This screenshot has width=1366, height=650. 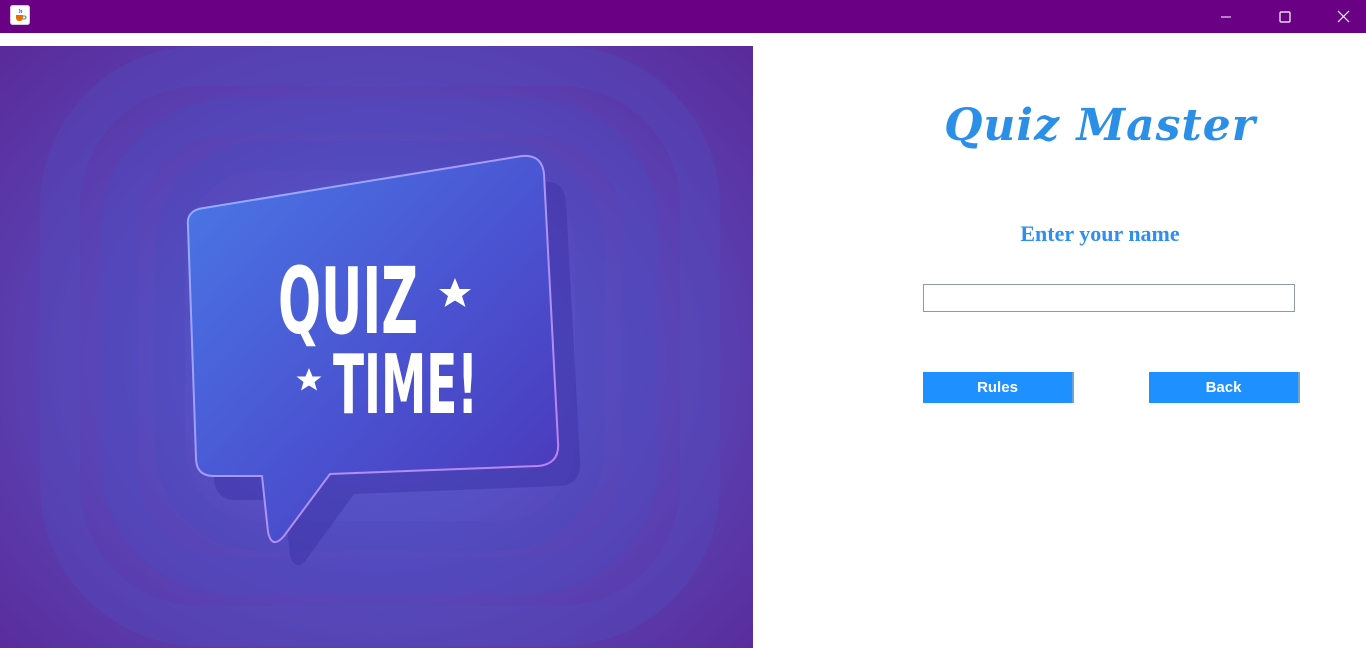 What do you see at coordinates (20, 15) in the screenshot?
I see `java-cup-icon` at bounding box center [20, 15].